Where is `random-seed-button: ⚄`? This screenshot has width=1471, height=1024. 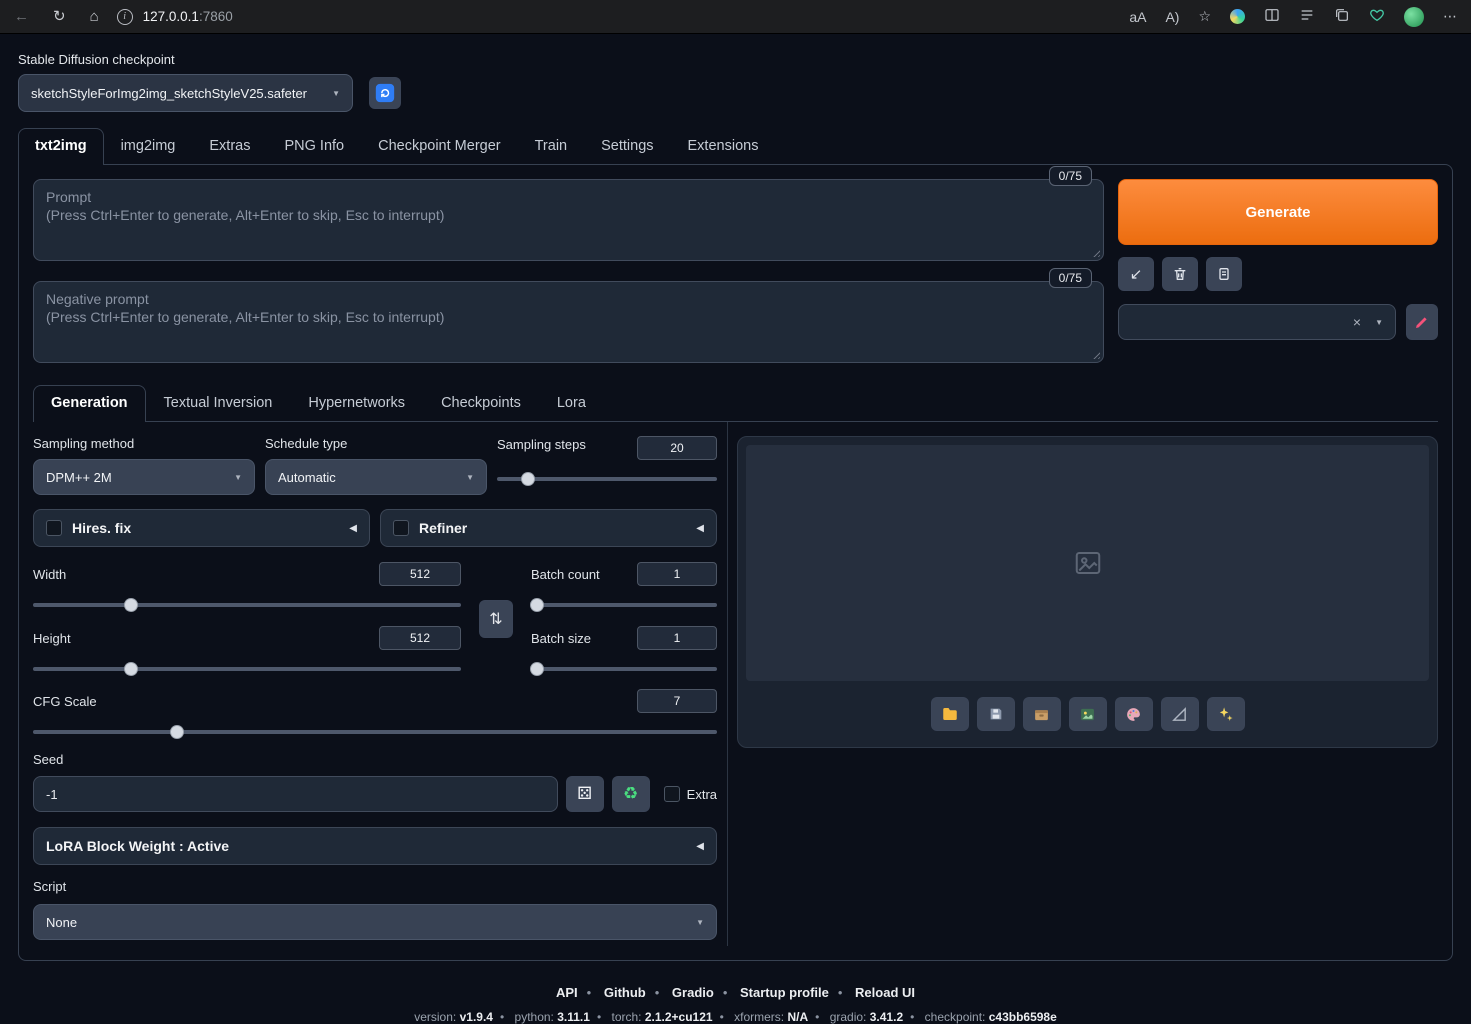 random-seed-button: ⚄ is located at coordinates (584, 794).